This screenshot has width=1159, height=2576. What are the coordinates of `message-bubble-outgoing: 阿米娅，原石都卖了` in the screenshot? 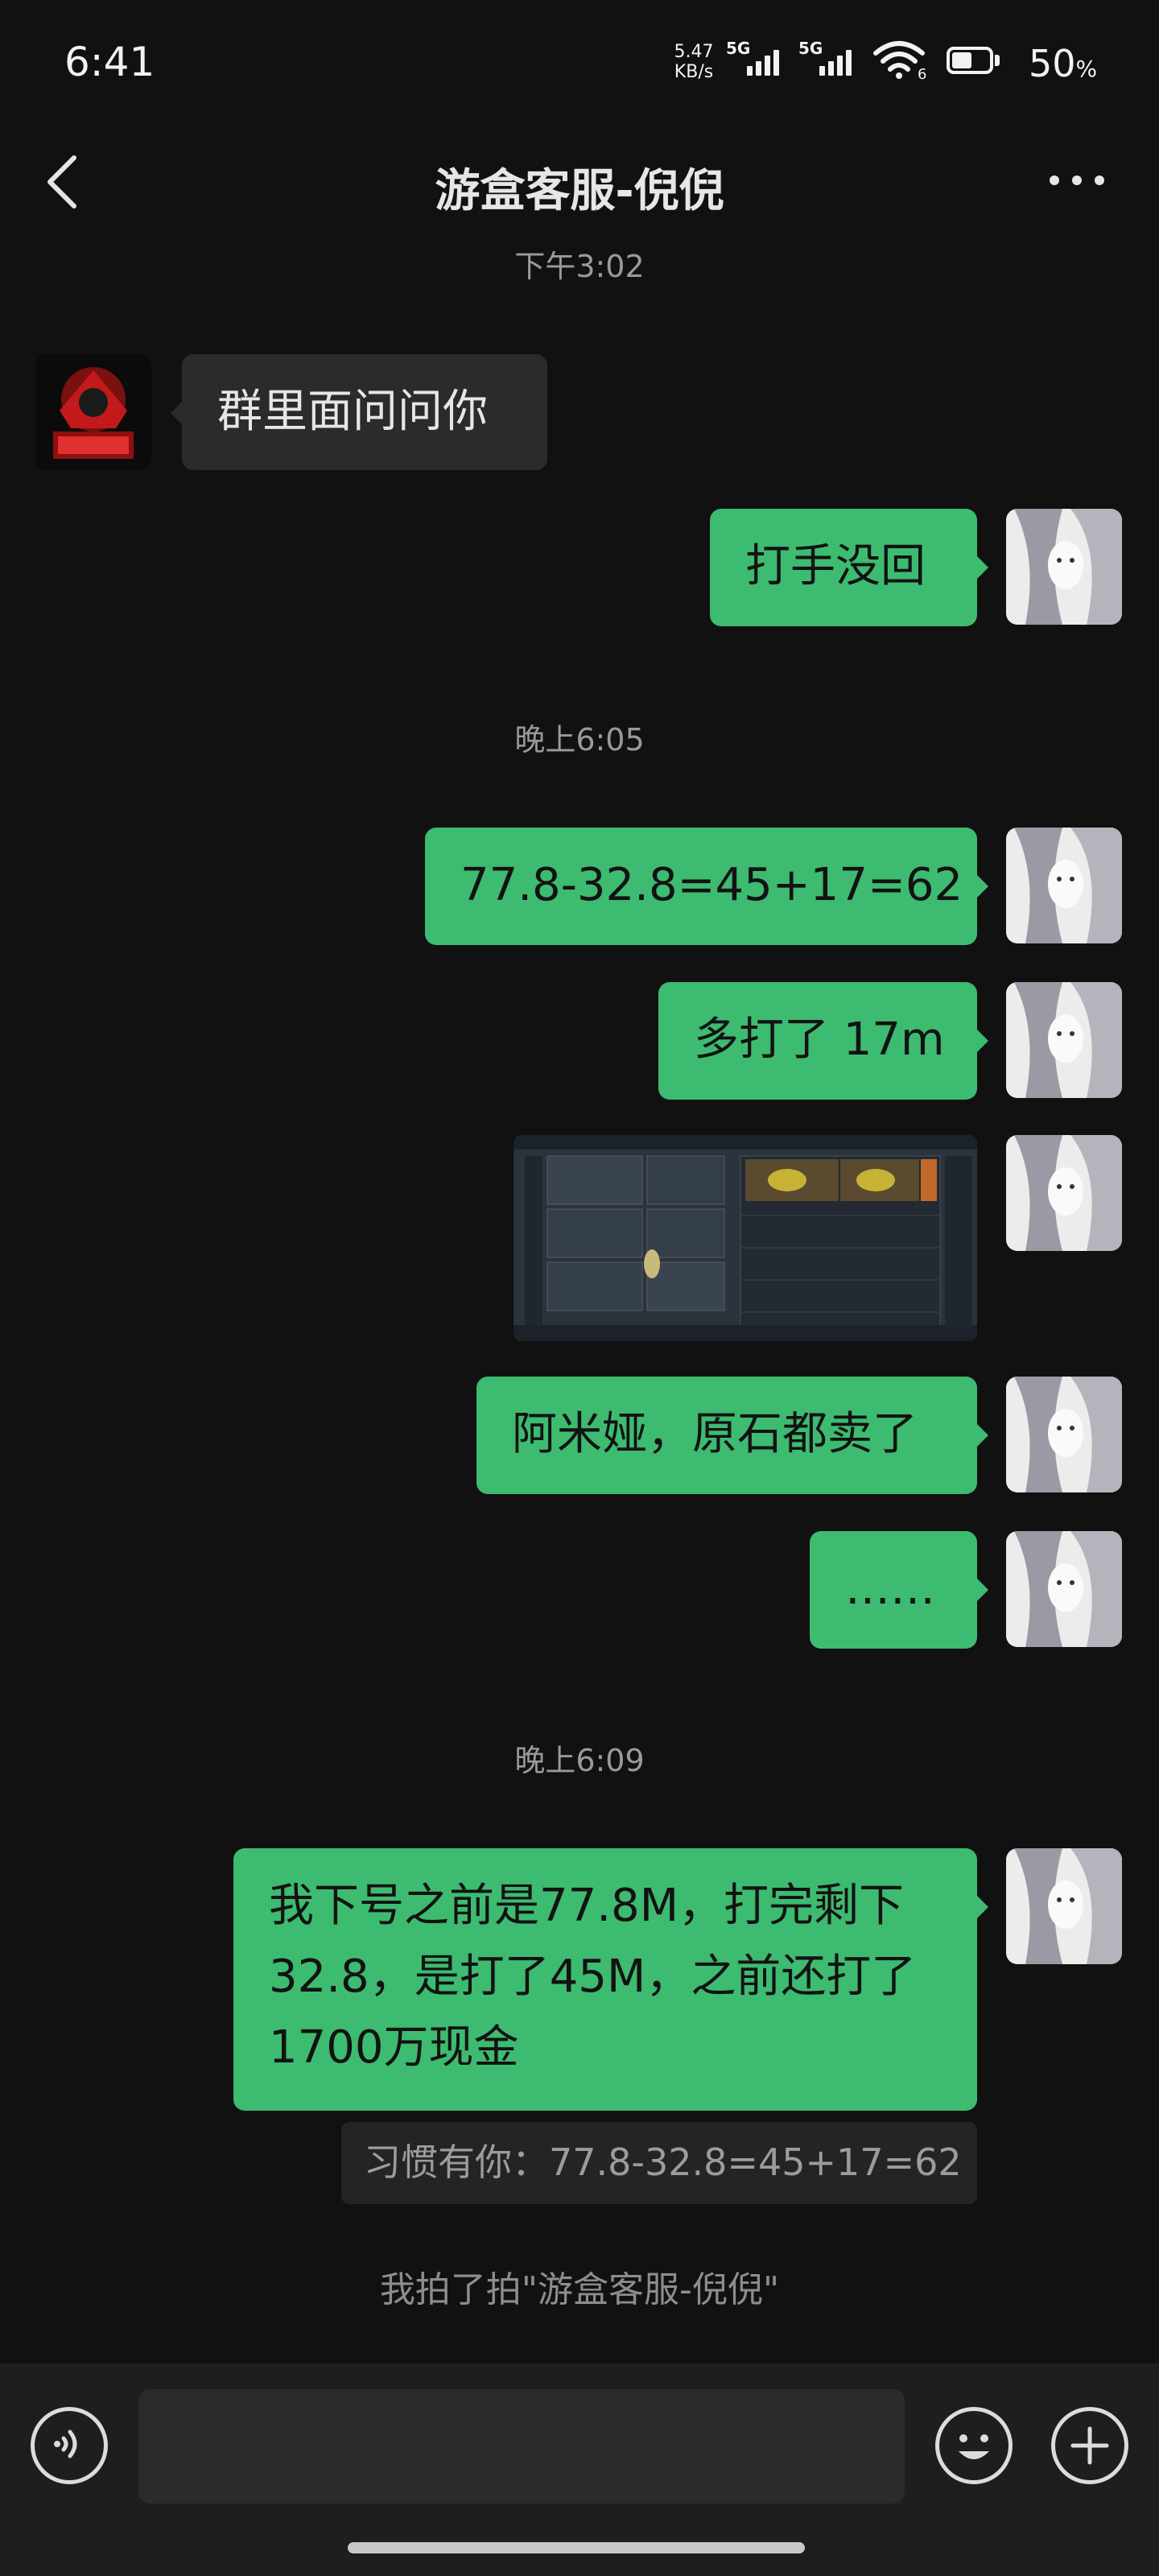 It's located at (726, 1435).